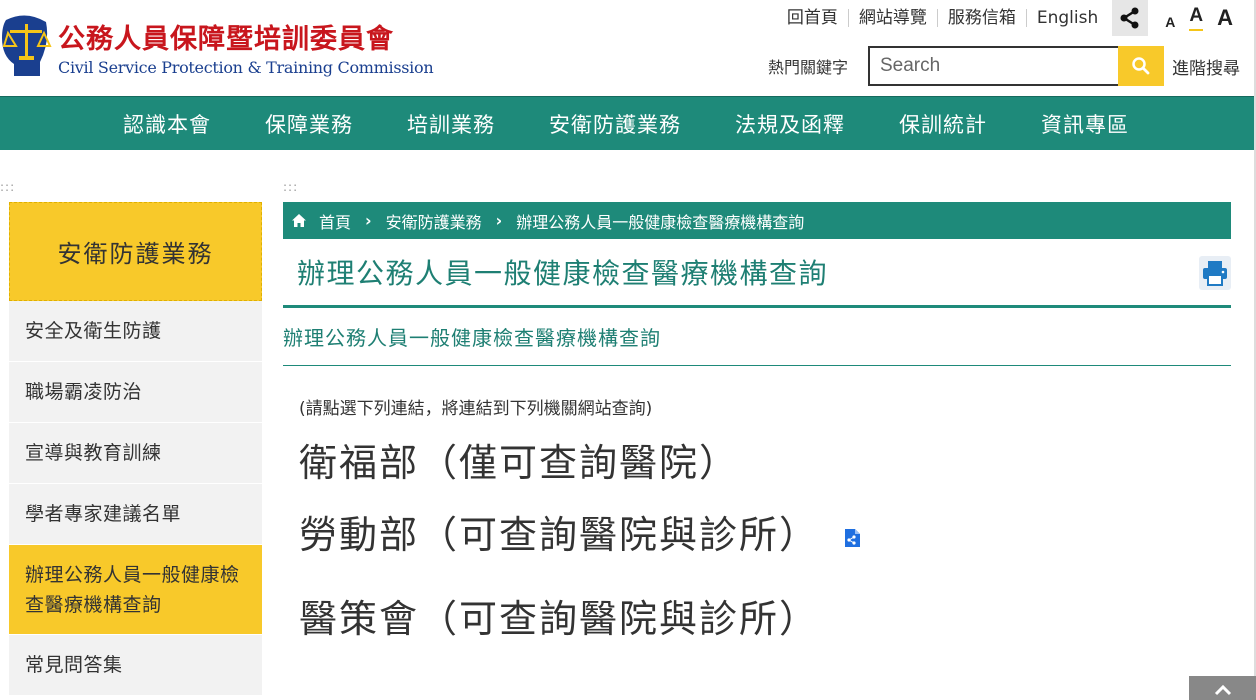 This screenshot has width=1256, height=700. Describe the element at coordinates (299, 220) in the screenshot. I see `home-icon` at that location.